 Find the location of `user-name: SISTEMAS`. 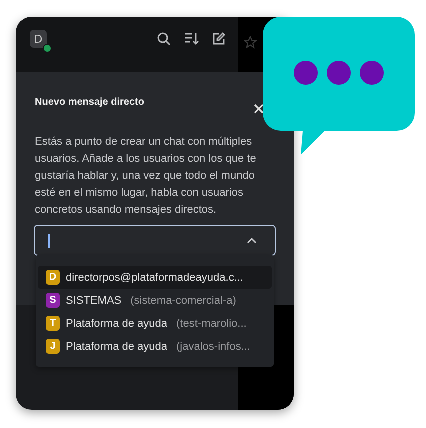

user-name: SISTEMAS is located at coordinates (94, 300).